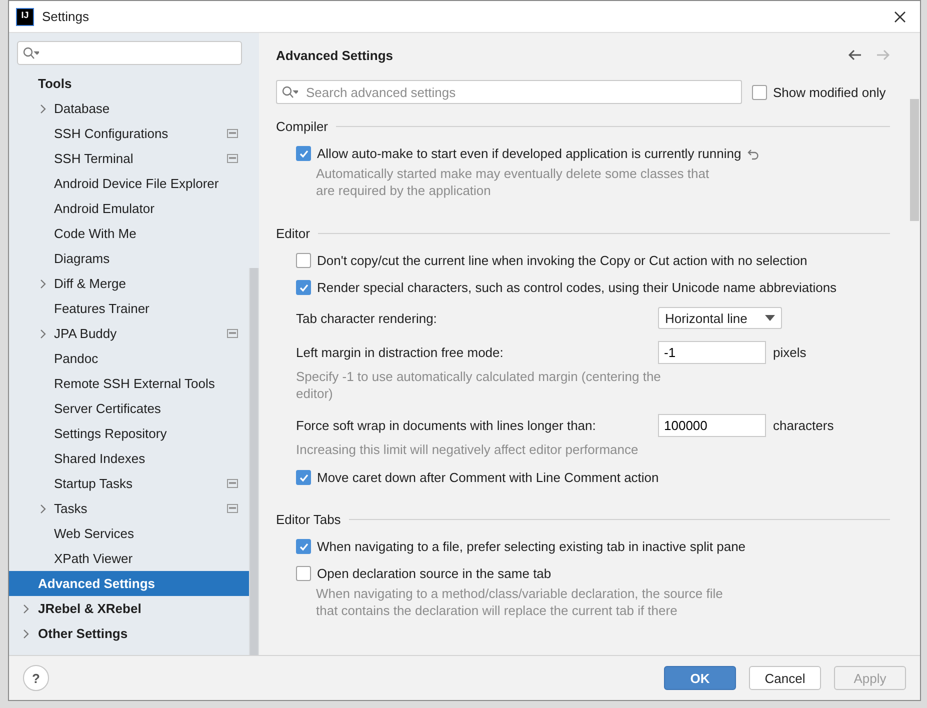 This screenshot has width=927, height=708. Describe the element at coordinates (129, 233) in the screenshot. I see `sidebar-item: Code With Me` at that location.